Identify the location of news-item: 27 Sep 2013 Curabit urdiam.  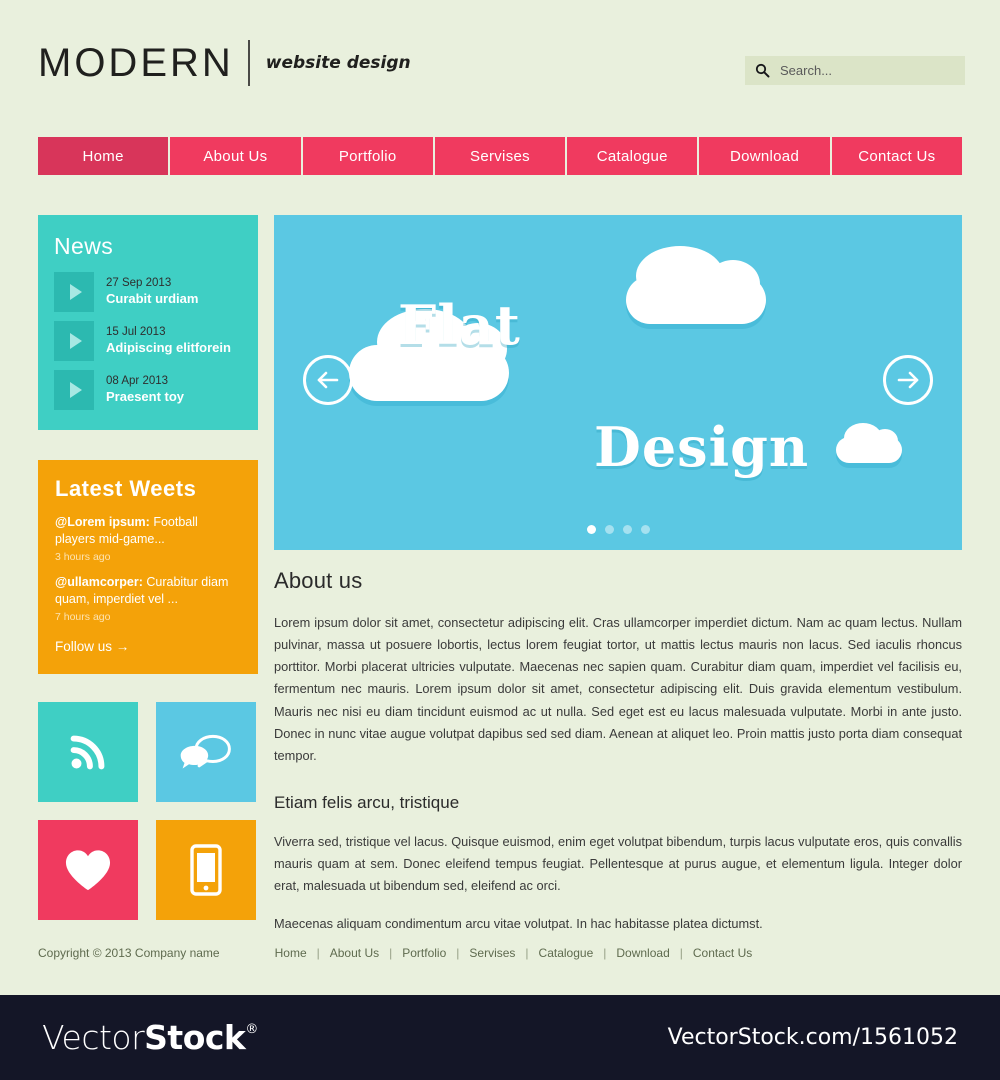
(148, 292).